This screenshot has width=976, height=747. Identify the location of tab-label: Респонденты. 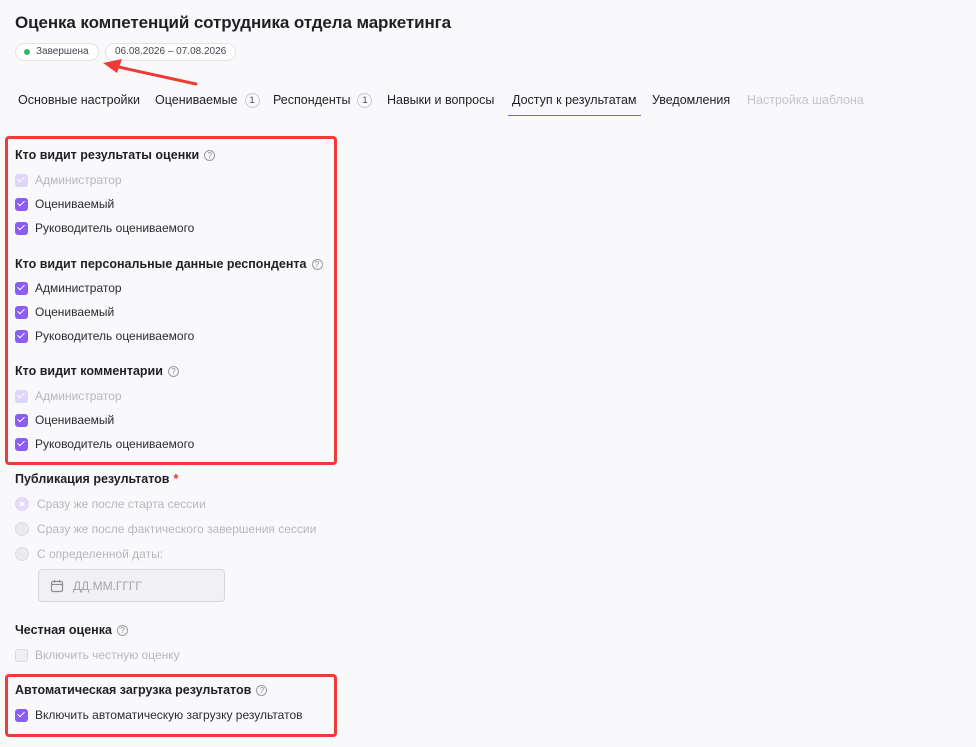
(312, 100).